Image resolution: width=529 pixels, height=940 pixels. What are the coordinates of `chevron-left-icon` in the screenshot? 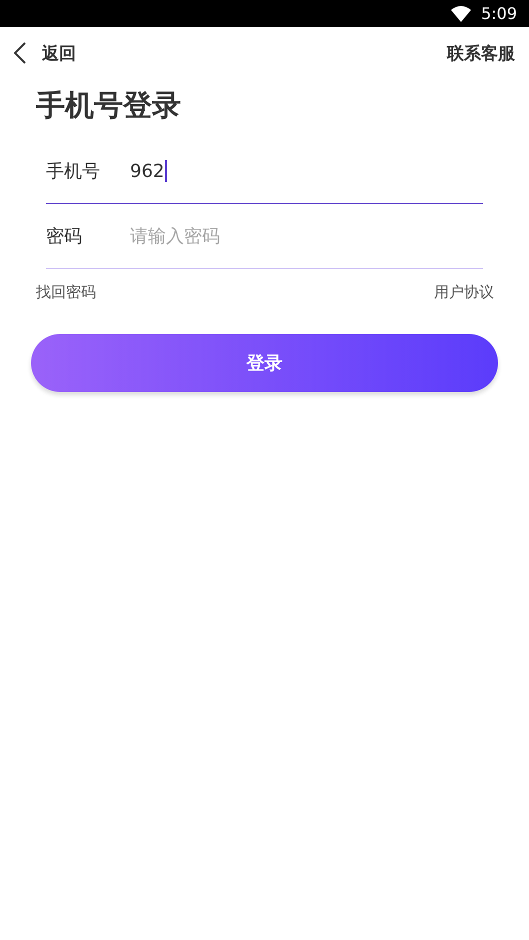 It's located at (20, 53).